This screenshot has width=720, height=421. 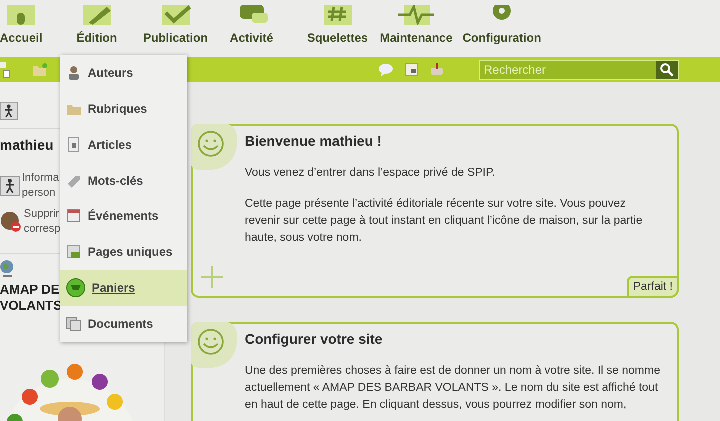 What do you see at coordinates (123, 216) in the screenshot?
I see `menu-item: Événements` at bounding box center [123, 216].